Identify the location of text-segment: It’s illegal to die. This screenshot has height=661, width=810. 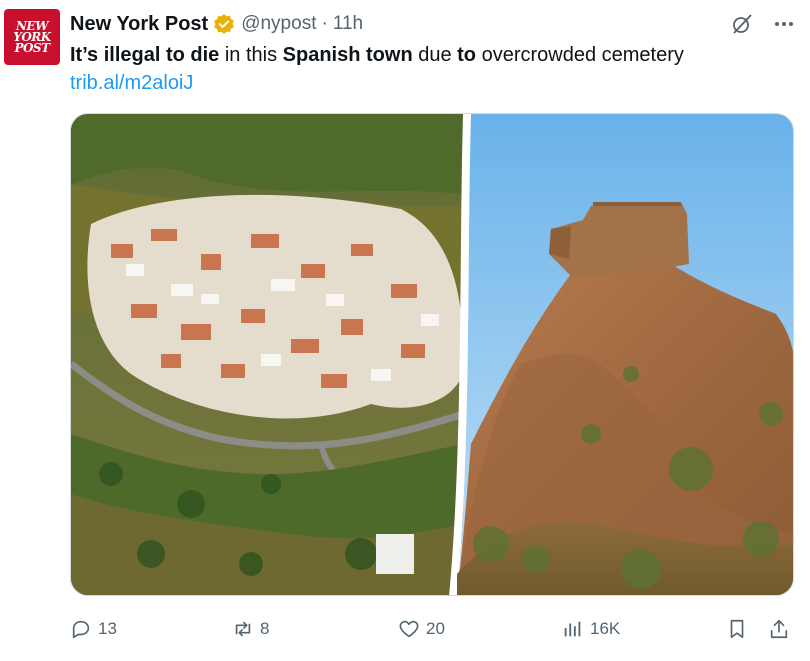
(145, 55).